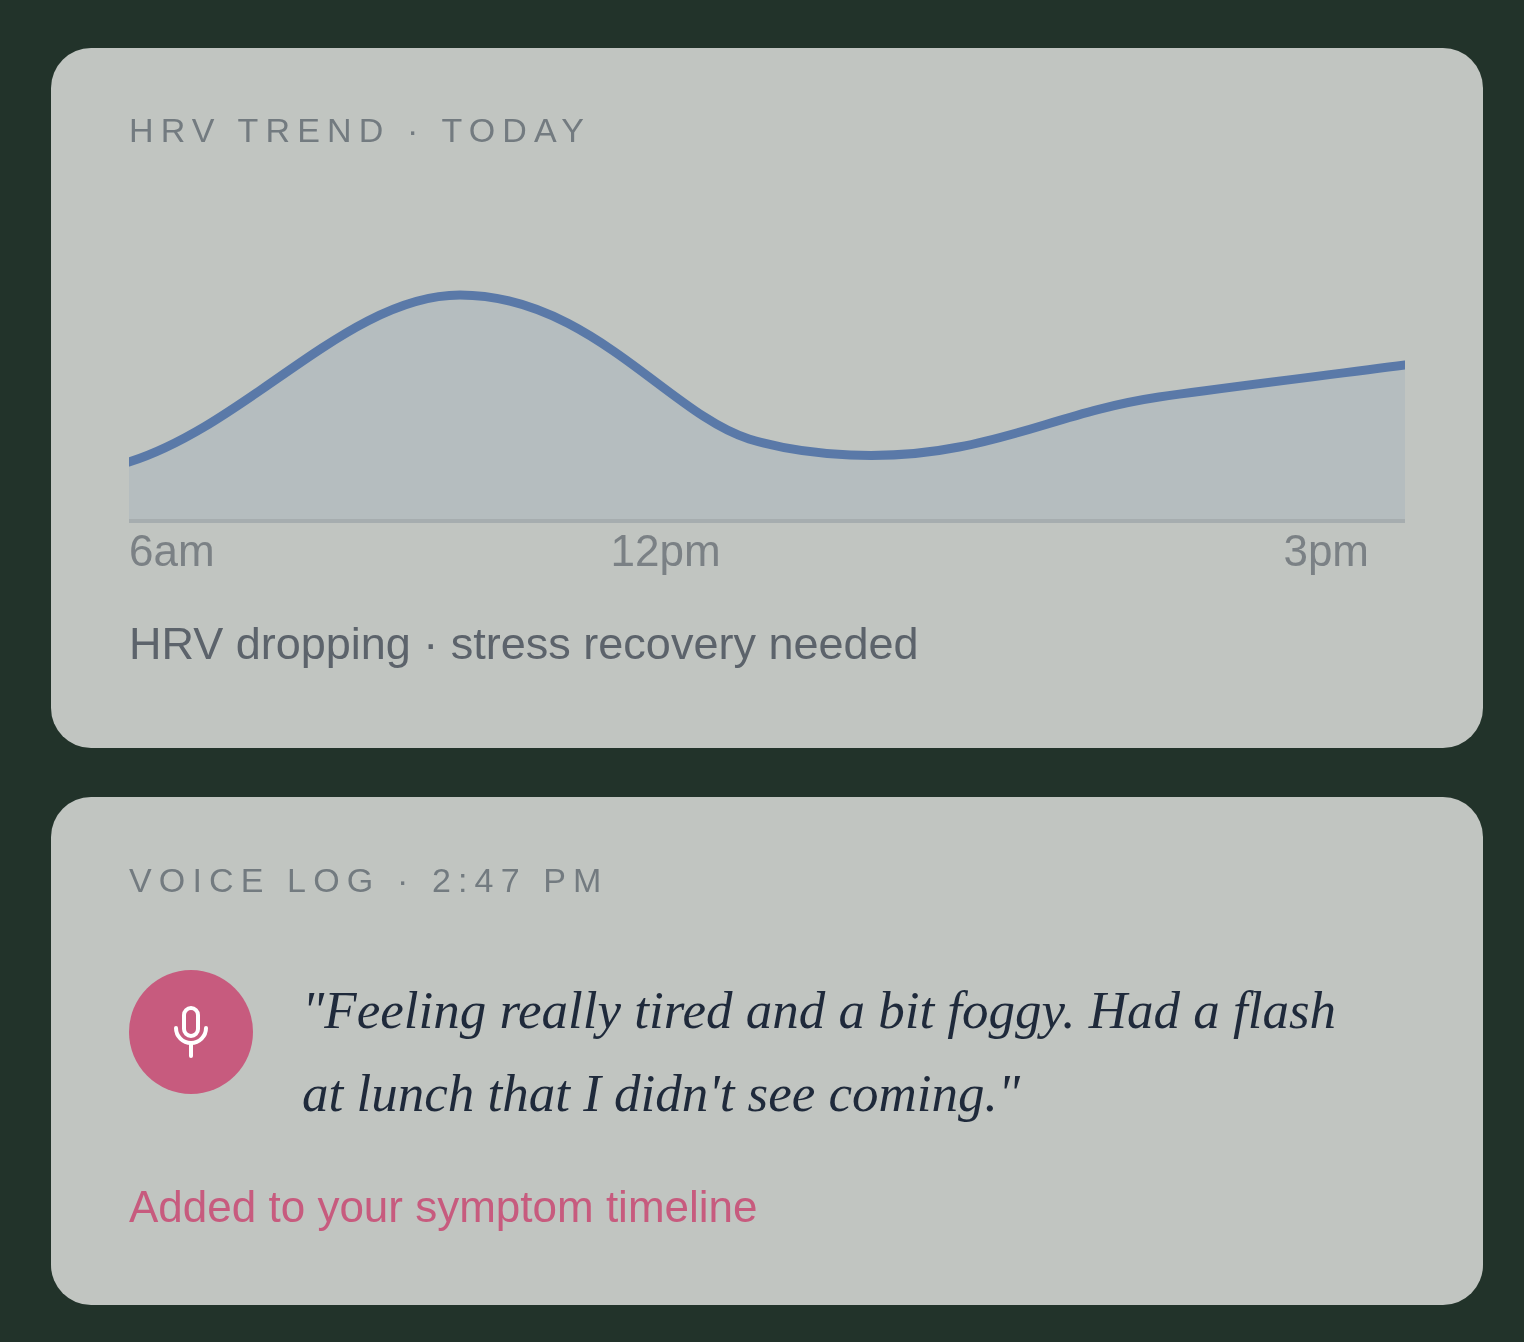 The height and width of the screenshot is (1342, 1524). Describe the element at coordinates (369, 880) in the screenshot. I see `card-title: VOICE LOG · 2:47 PM` at that location.